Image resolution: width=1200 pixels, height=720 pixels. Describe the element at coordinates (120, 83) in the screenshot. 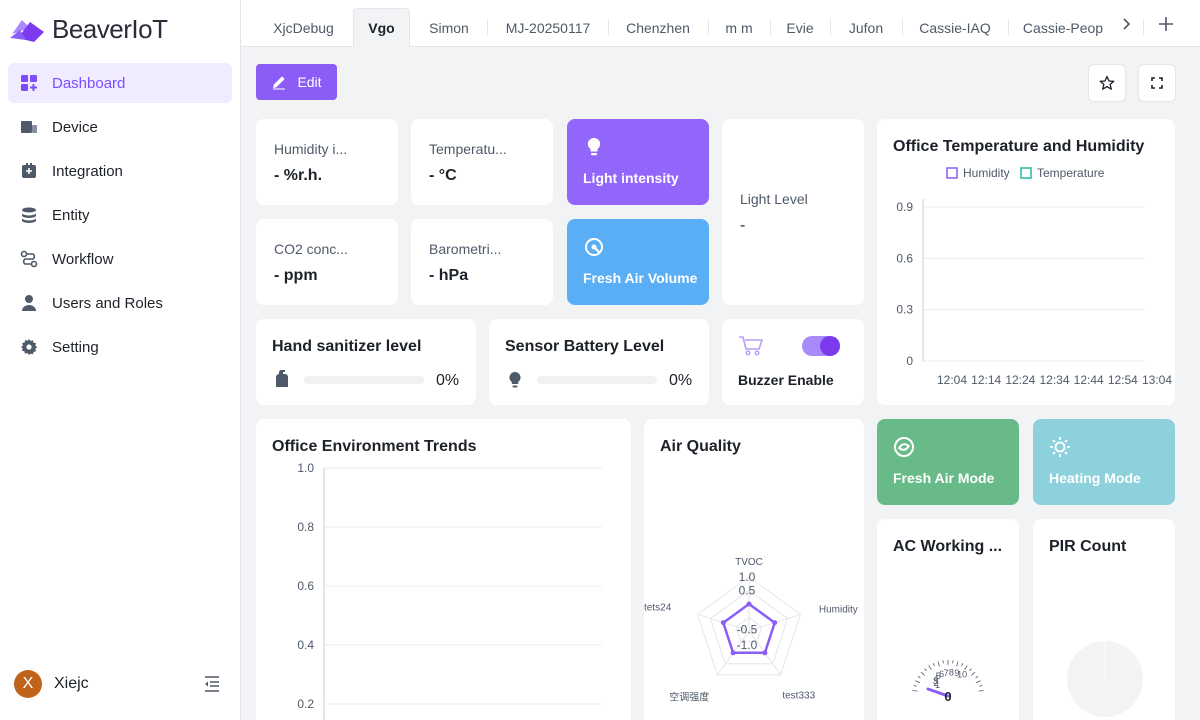

I see `sidebar-item-dashboard: Dashboard` at that location.